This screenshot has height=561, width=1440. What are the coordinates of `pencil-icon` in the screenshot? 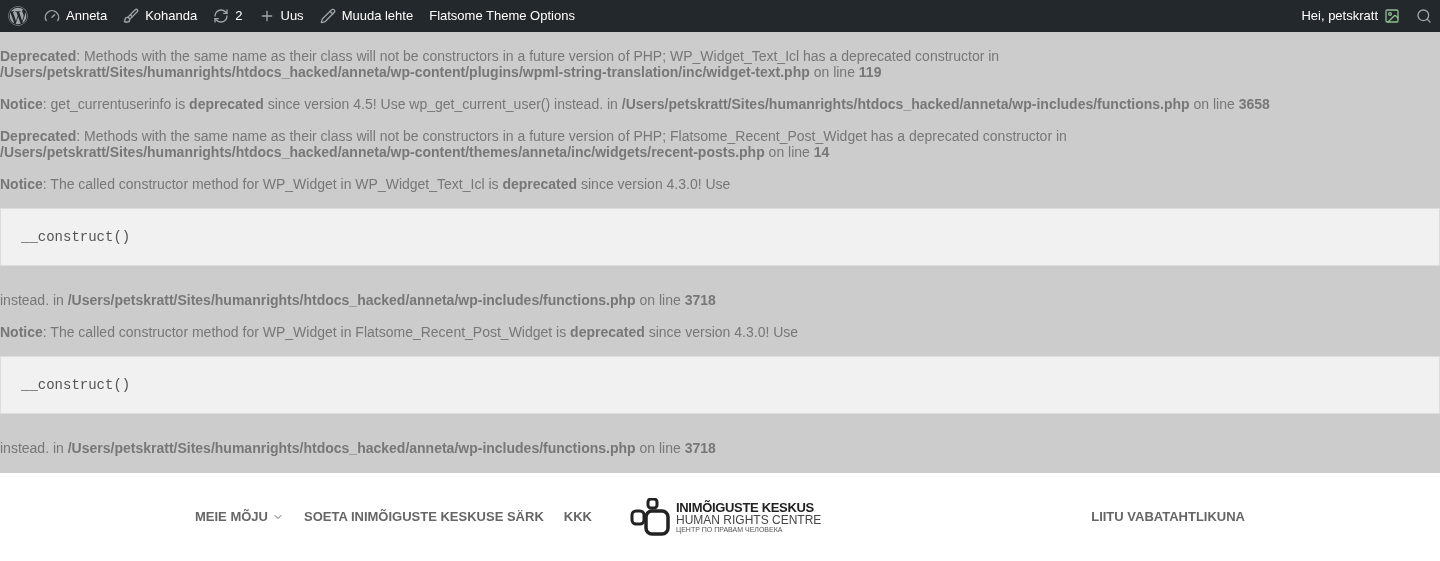 It's located at (327, 16).